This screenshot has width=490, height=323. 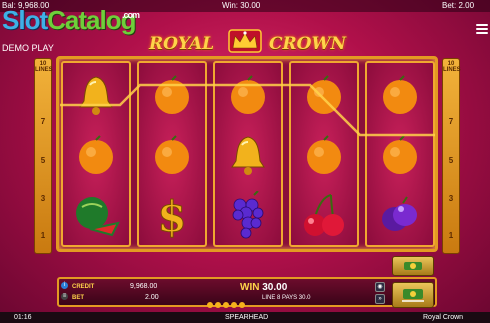 What do you see at coordinates (64, 296) in the screenshot?
I see `settings-icon: ≡` at bounding box center [64, 296].